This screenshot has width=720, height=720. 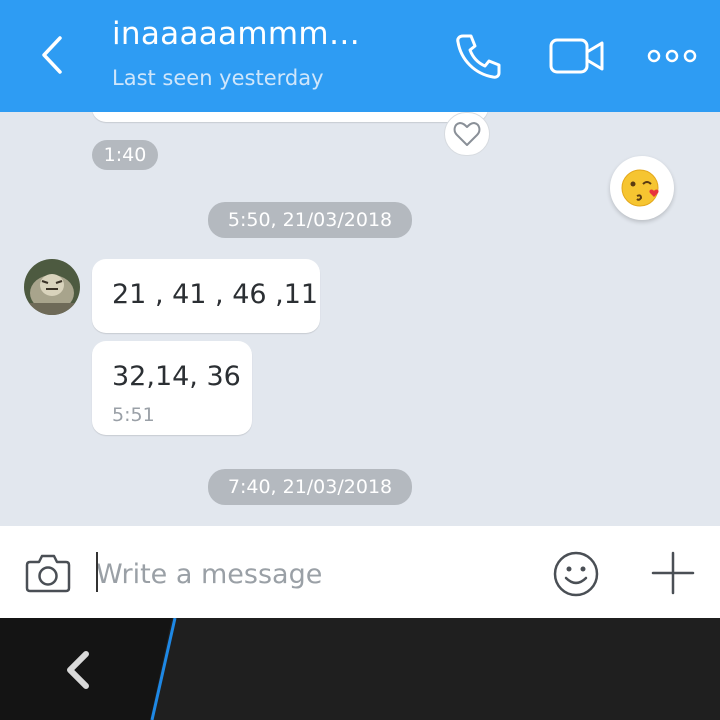 What do you see at coordinates (97, 572) in the screenshot?
I see `text-caret` at bounding box center [97, 572].